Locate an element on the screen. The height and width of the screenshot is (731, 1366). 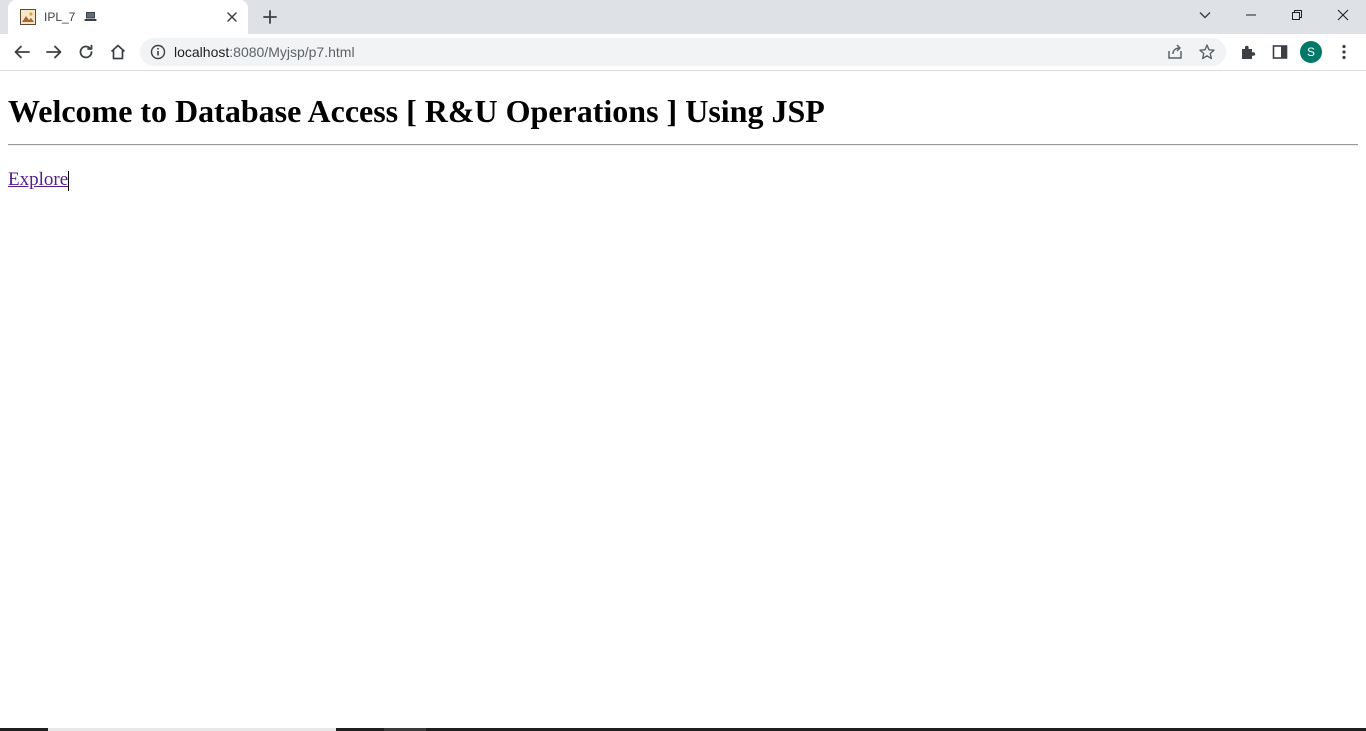
extensions-button is located at coordinates (1248, 52).